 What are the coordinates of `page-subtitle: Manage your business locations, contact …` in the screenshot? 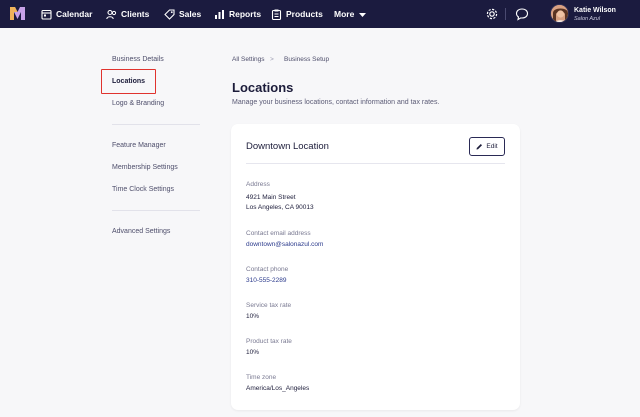 It's located at (336, 102).